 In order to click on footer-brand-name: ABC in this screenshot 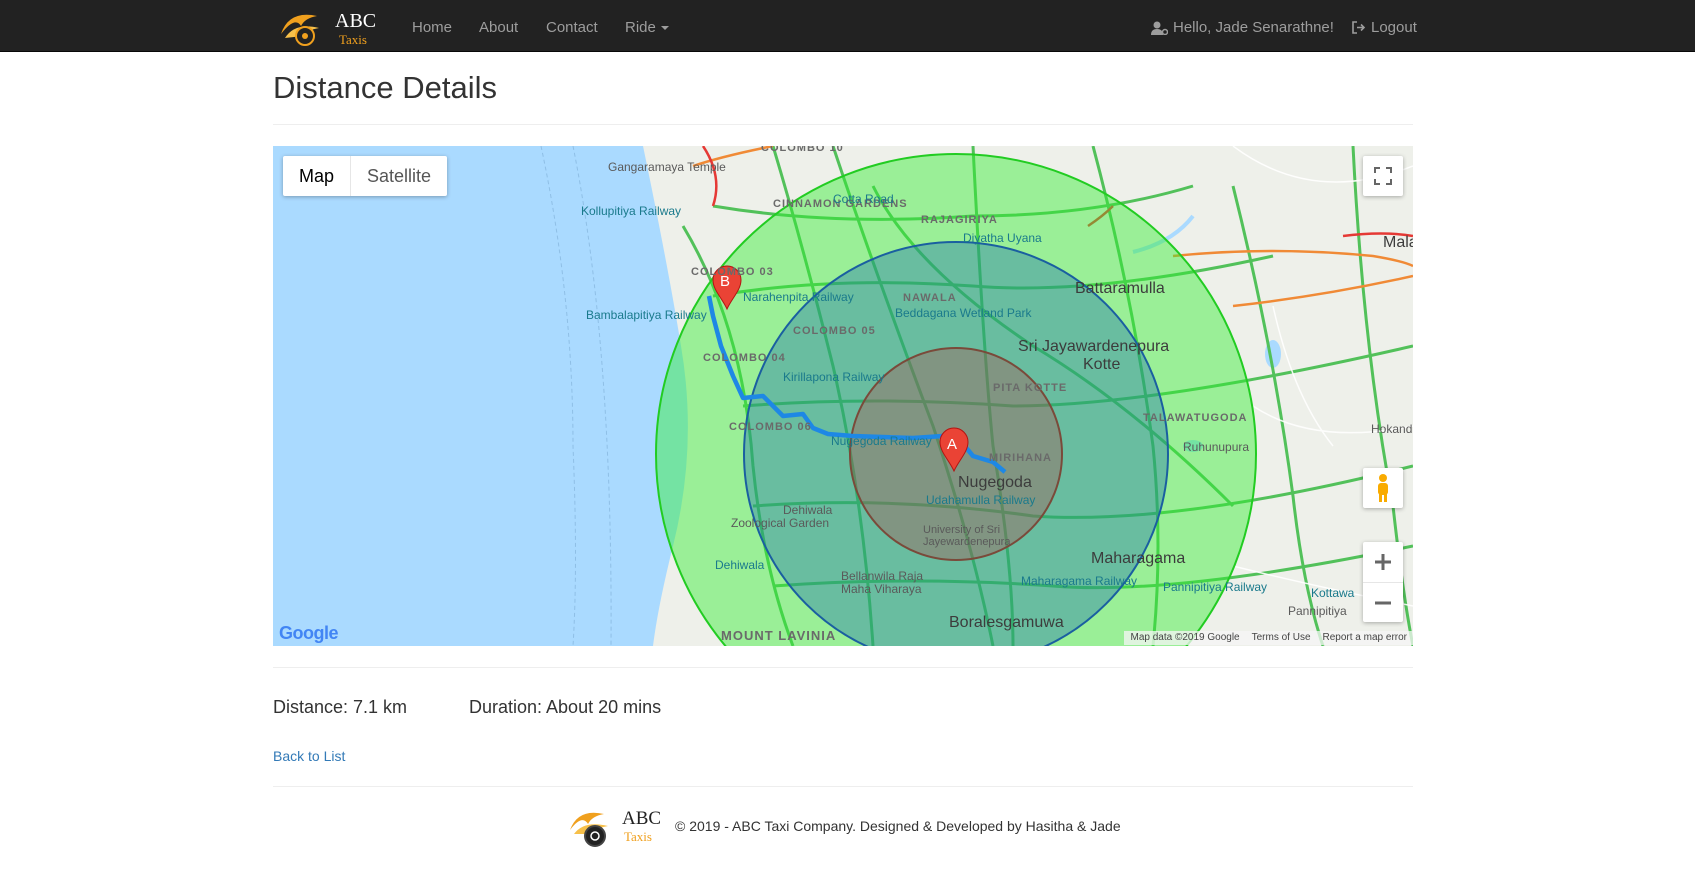, I will do `click(642, 818)`.